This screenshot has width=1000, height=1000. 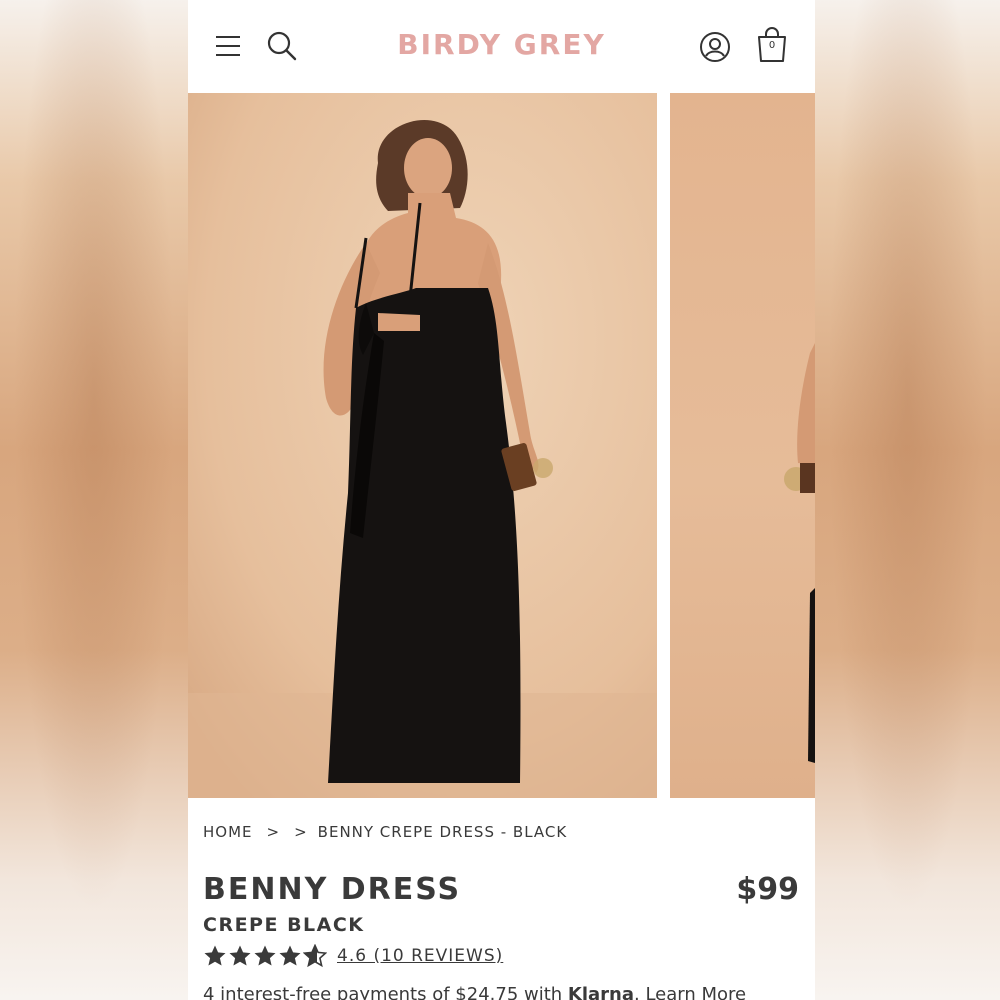 What do you see at coordinates (332, 889) in the screenshot?
I see `product-title: BENNY DRESS` at bounding box center [332, 889].